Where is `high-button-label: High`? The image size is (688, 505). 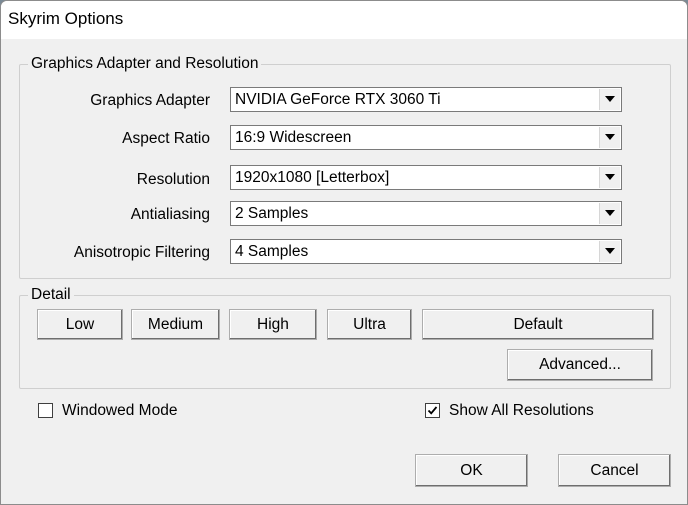
high-button-label: High is located at coordinates (273, 324).